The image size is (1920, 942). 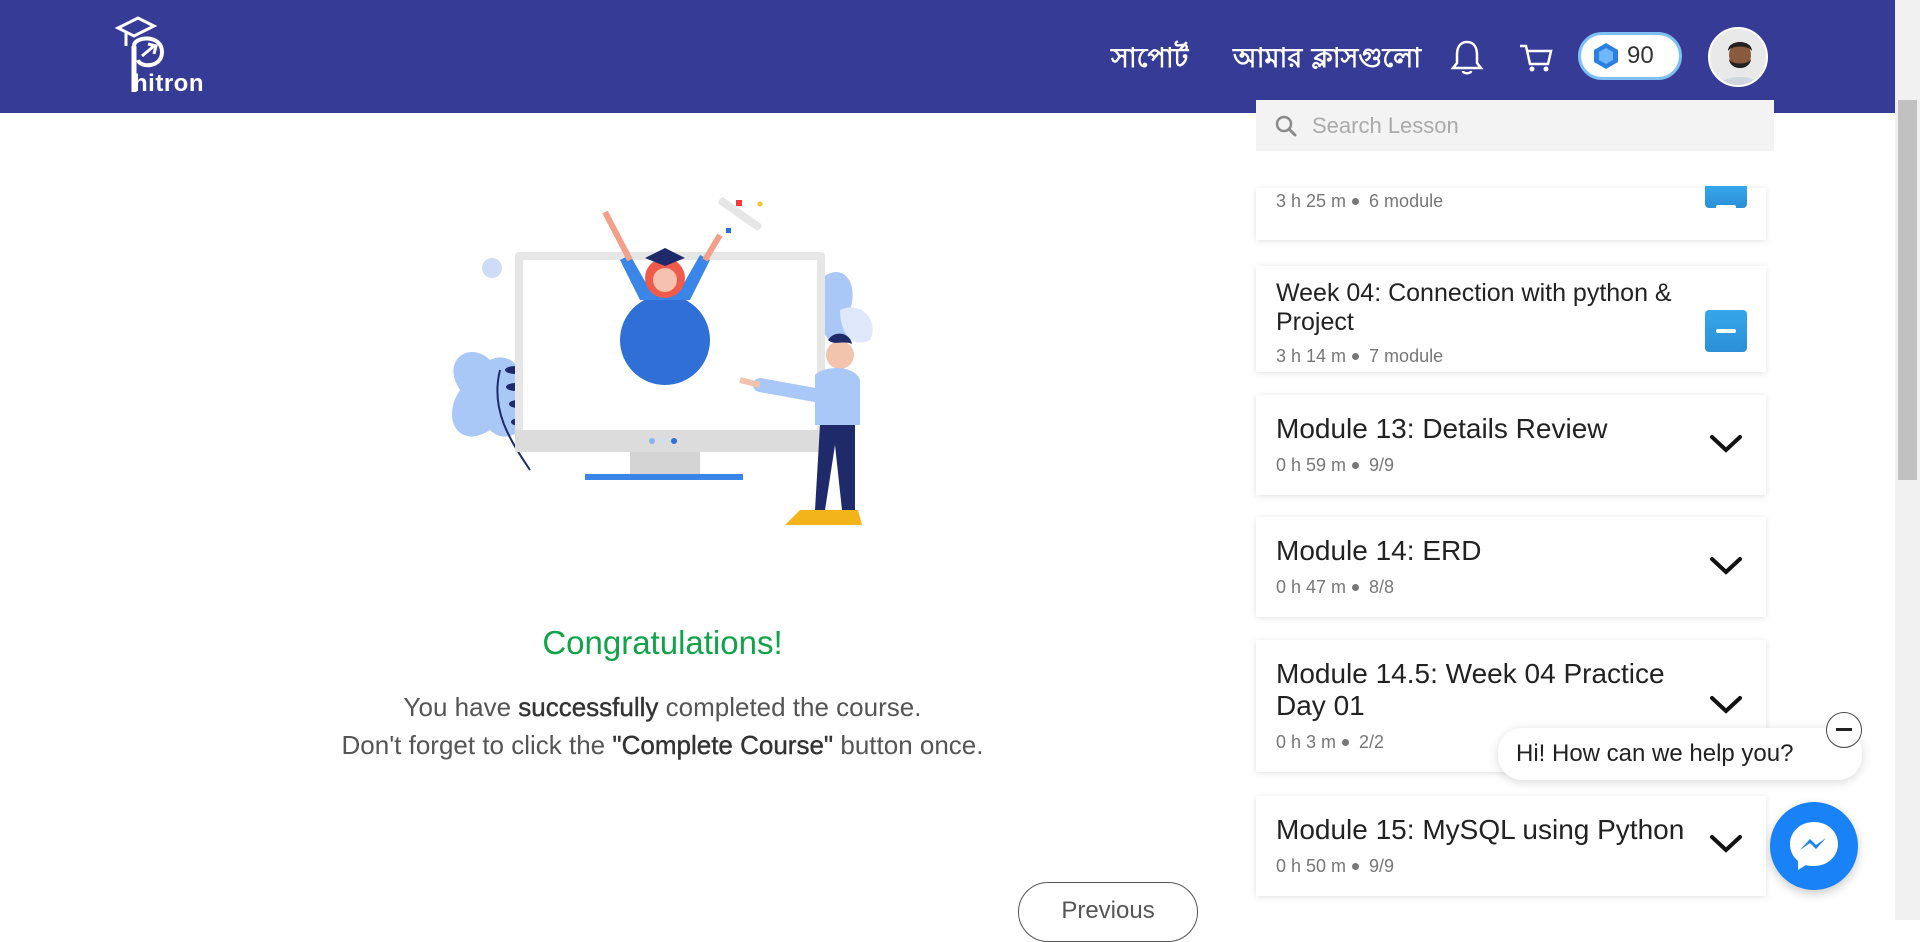 I want to click on week-04-meta: 3 h 14 m 7 module, so click(x=1359, y=356).